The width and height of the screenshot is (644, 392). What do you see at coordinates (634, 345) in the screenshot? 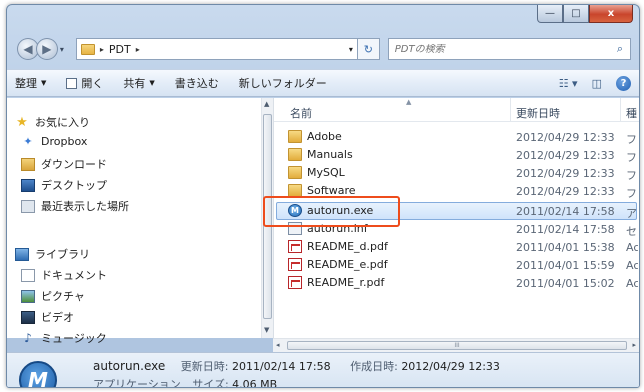
I see `scroll-right-arrow: ▸` at bounding box center [634, 345].